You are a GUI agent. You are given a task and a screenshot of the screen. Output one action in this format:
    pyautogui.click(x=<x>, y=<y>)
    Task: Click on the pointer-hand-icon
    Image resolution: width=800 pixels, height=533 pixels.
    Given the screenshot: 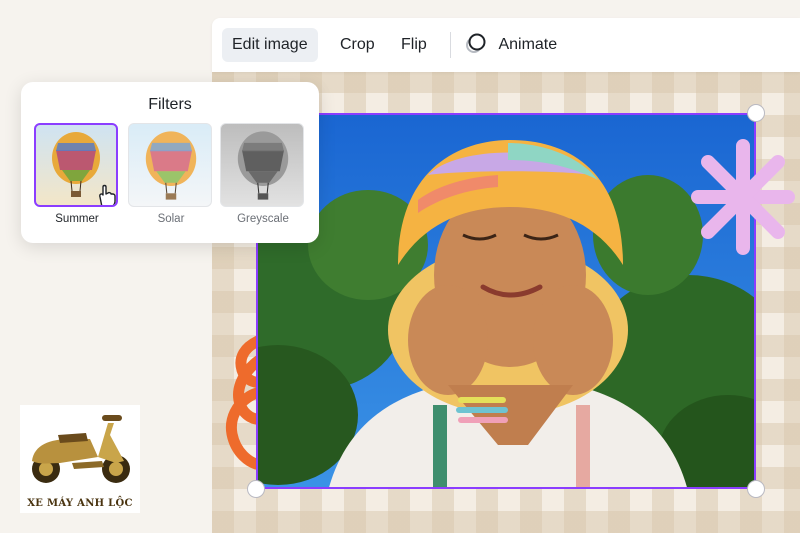 What is the action you would take?
    pyautogui.click(x=107, y=194)
    